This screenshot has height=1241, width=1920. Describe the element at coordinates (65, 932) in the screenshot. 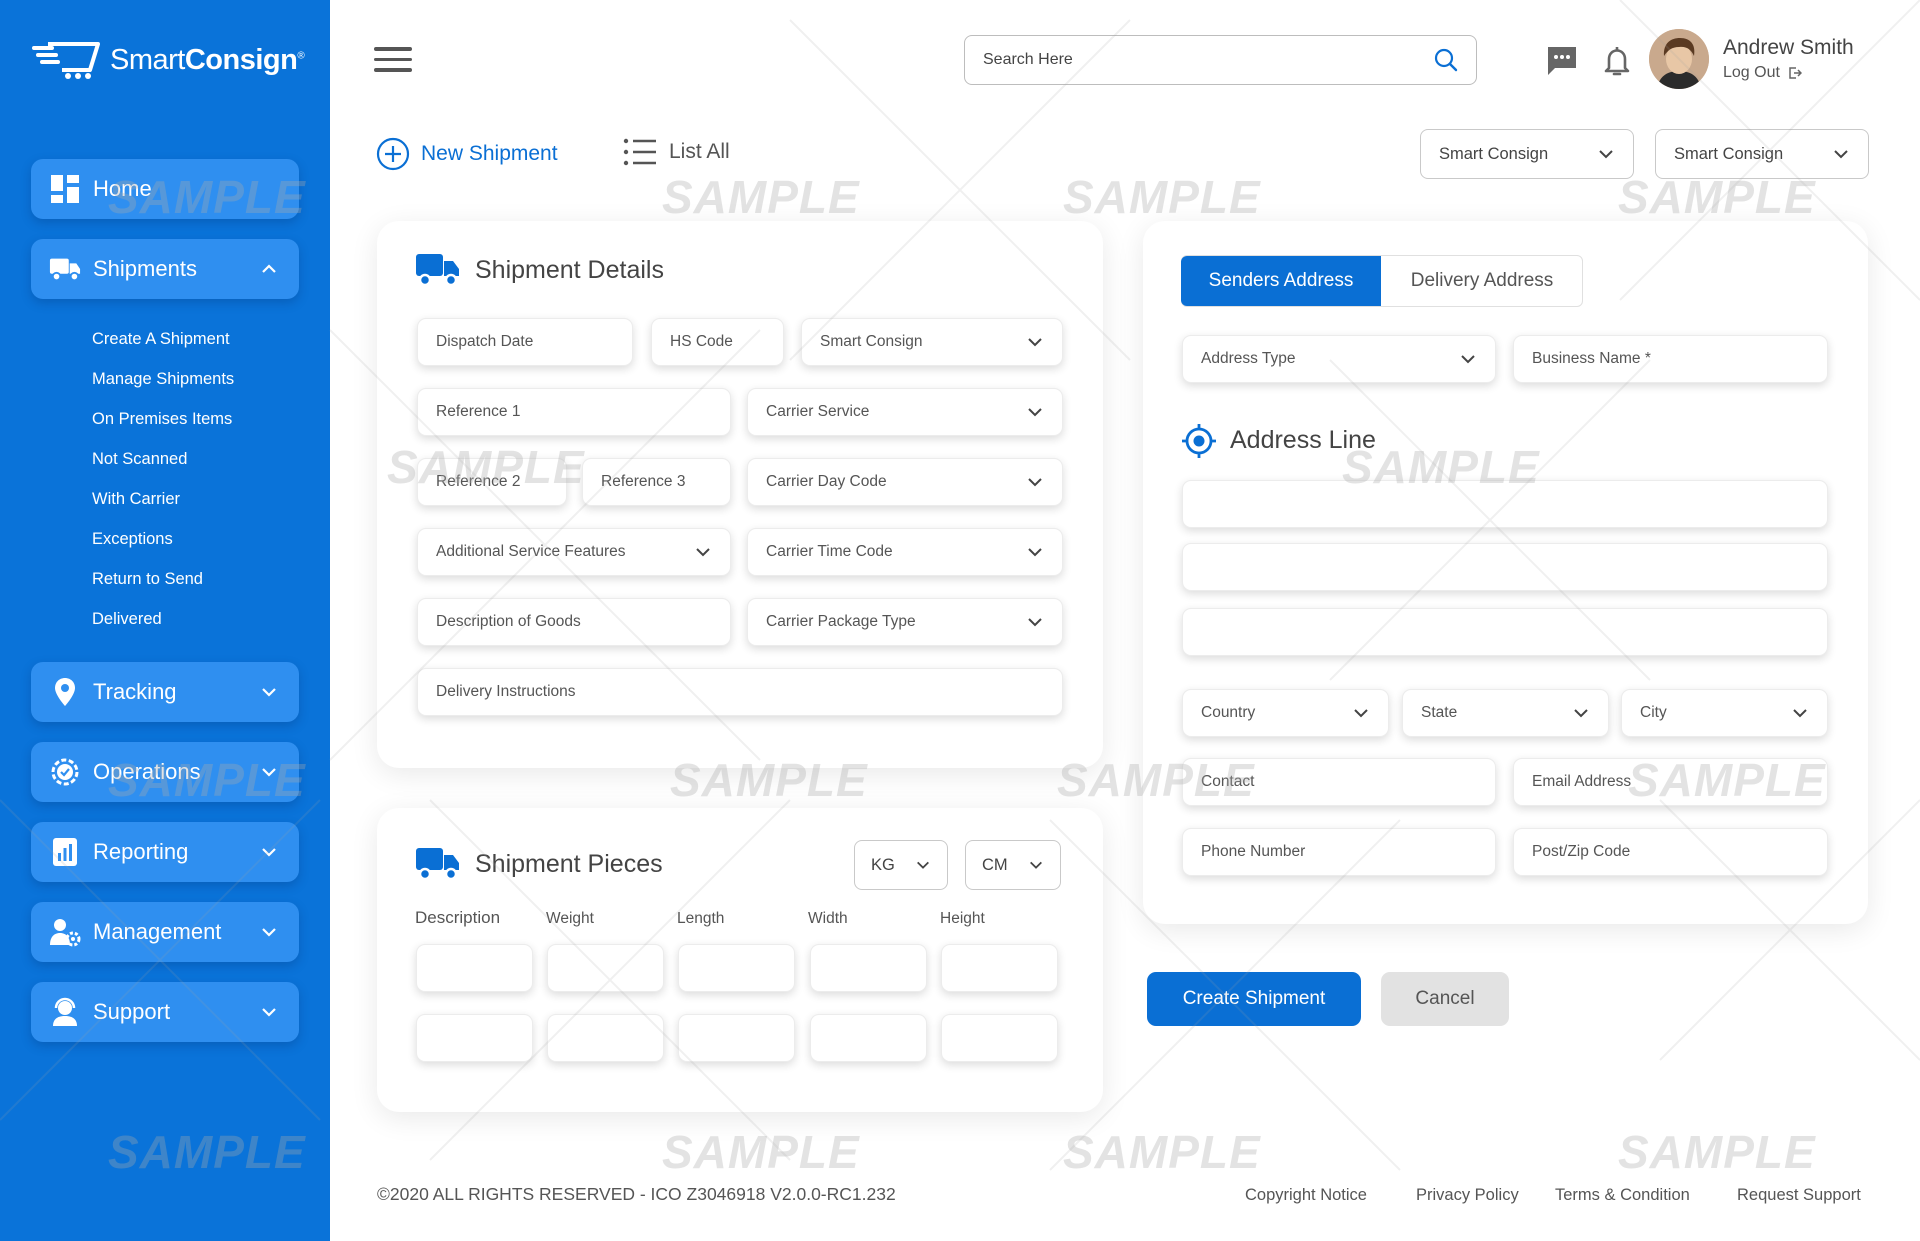

I see `user-gear-icon` at that location.